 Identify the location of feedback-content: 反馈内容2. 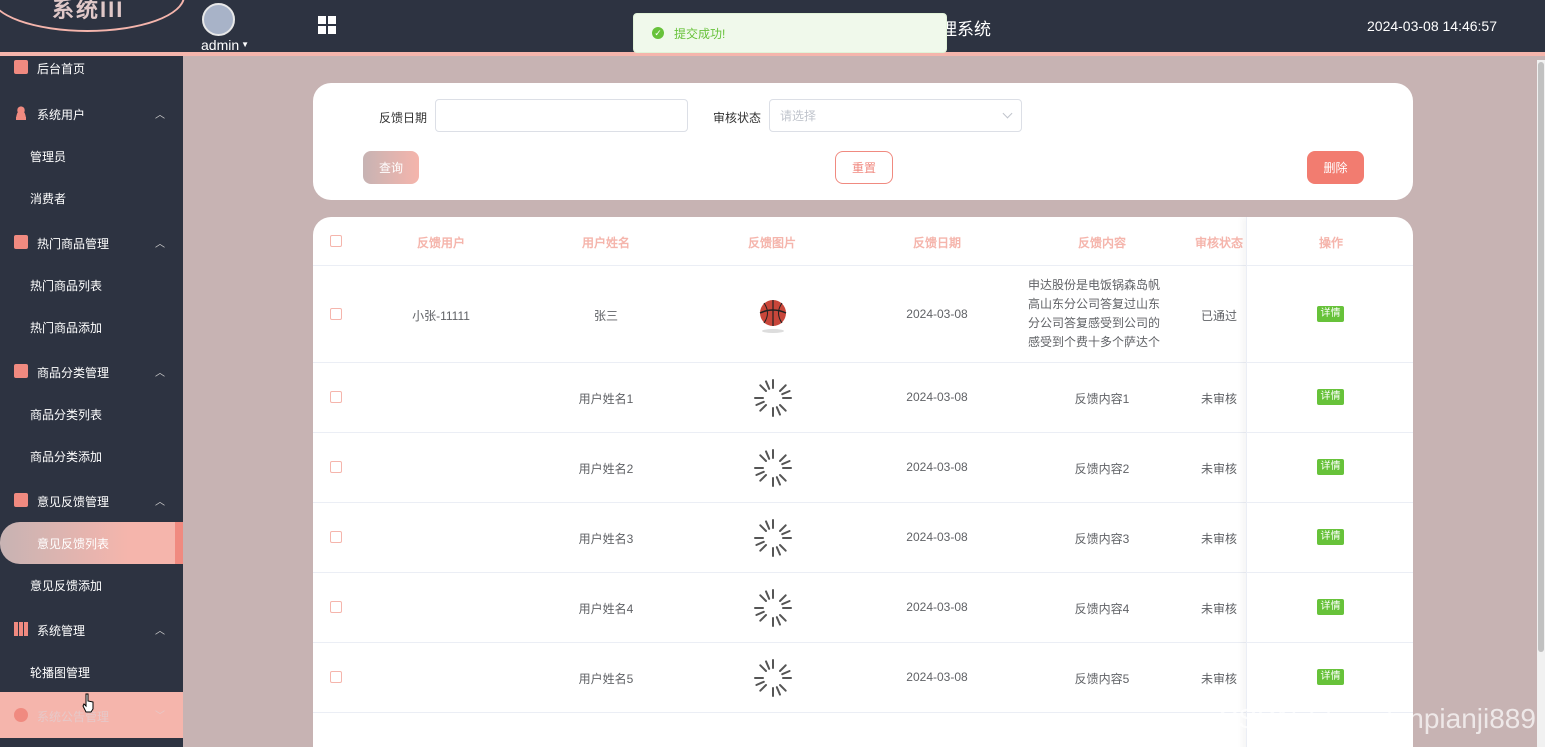
(1102, 469).